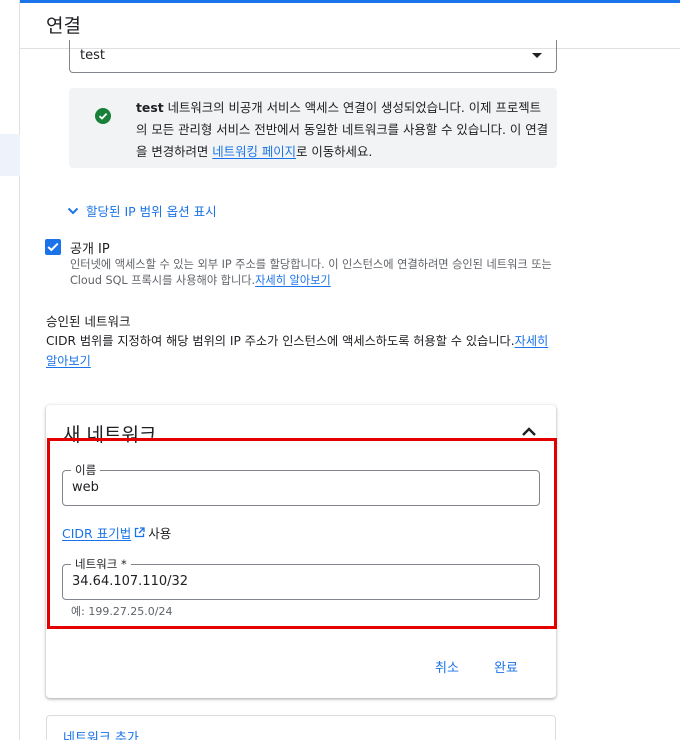  Describe the element at coordinates (10, 370) in the screenshot. I see `left-nav-rail` at that location.